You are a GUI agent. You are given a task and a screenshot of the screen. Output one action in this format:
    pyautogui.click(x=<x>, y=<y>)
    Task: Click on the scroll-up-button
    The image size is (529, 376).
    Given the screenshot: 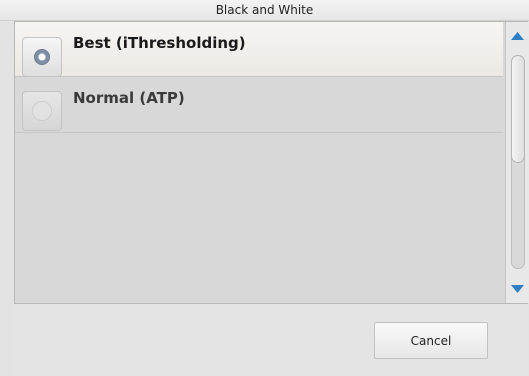 What is the action you would take?
    pyautogui.click(x=517, y=36)
    